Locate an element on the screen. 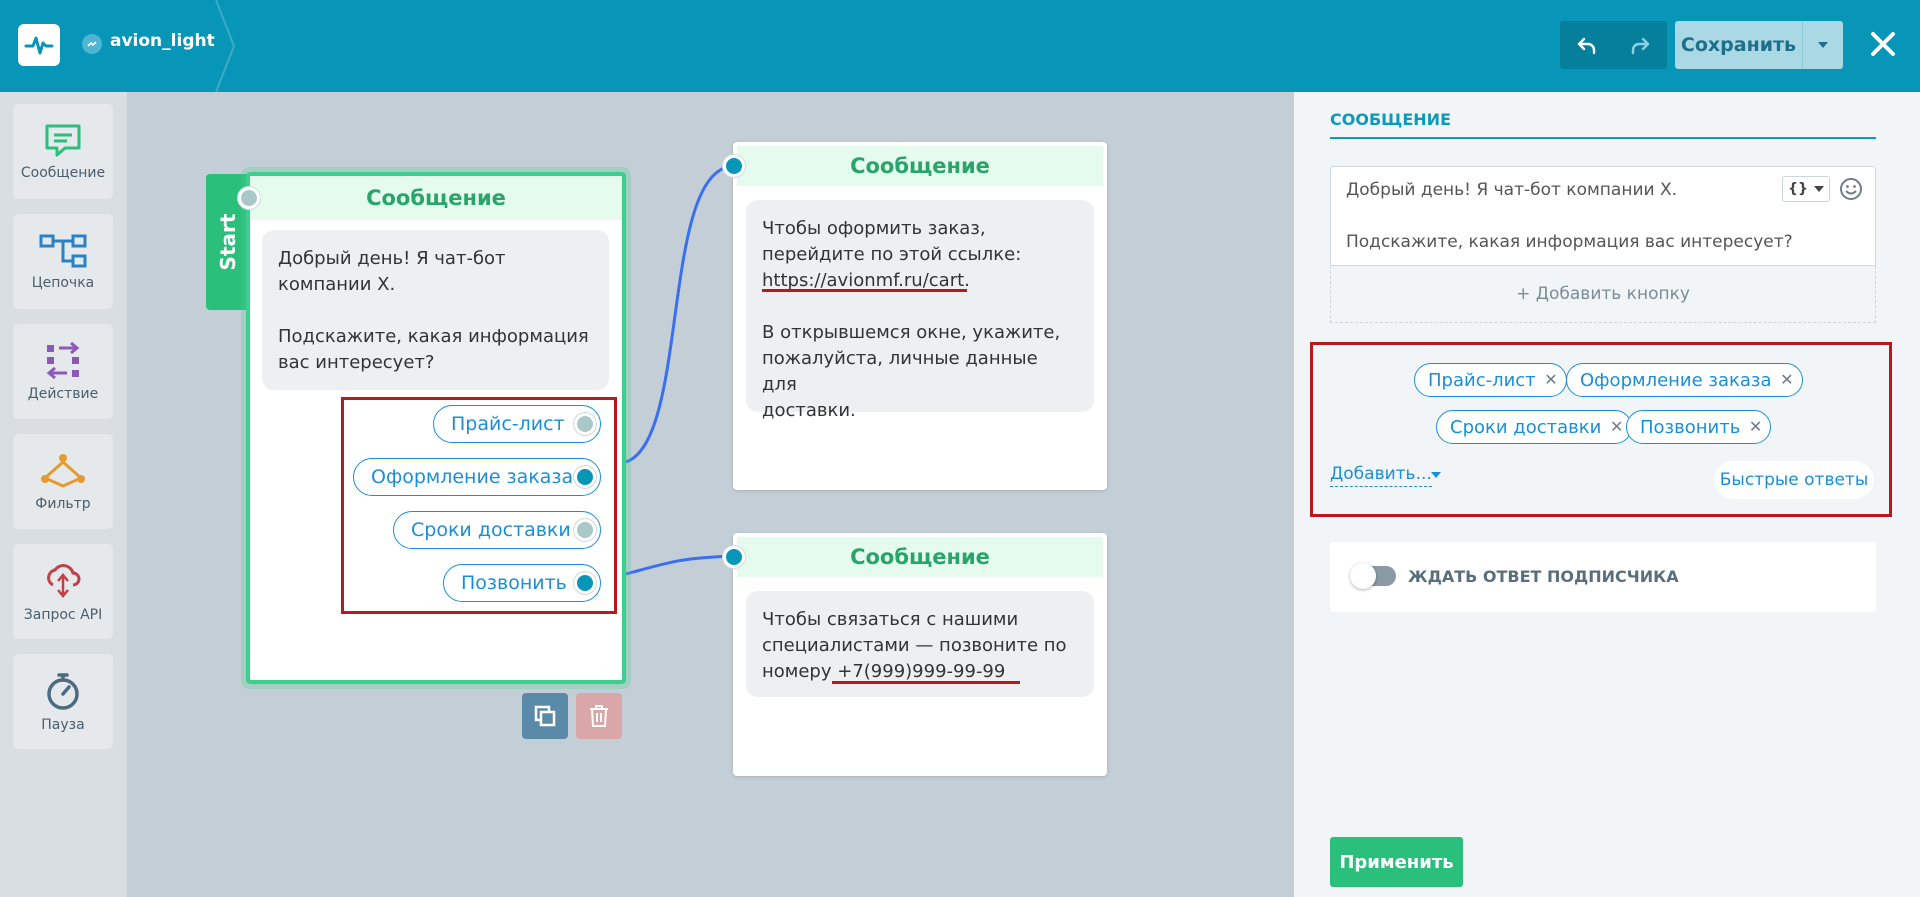 The width and height of the screenshot is (1920, 897). message-text-line: Добрый день! Я чат-бот компании Х. is located at coordinates (1511, 190).